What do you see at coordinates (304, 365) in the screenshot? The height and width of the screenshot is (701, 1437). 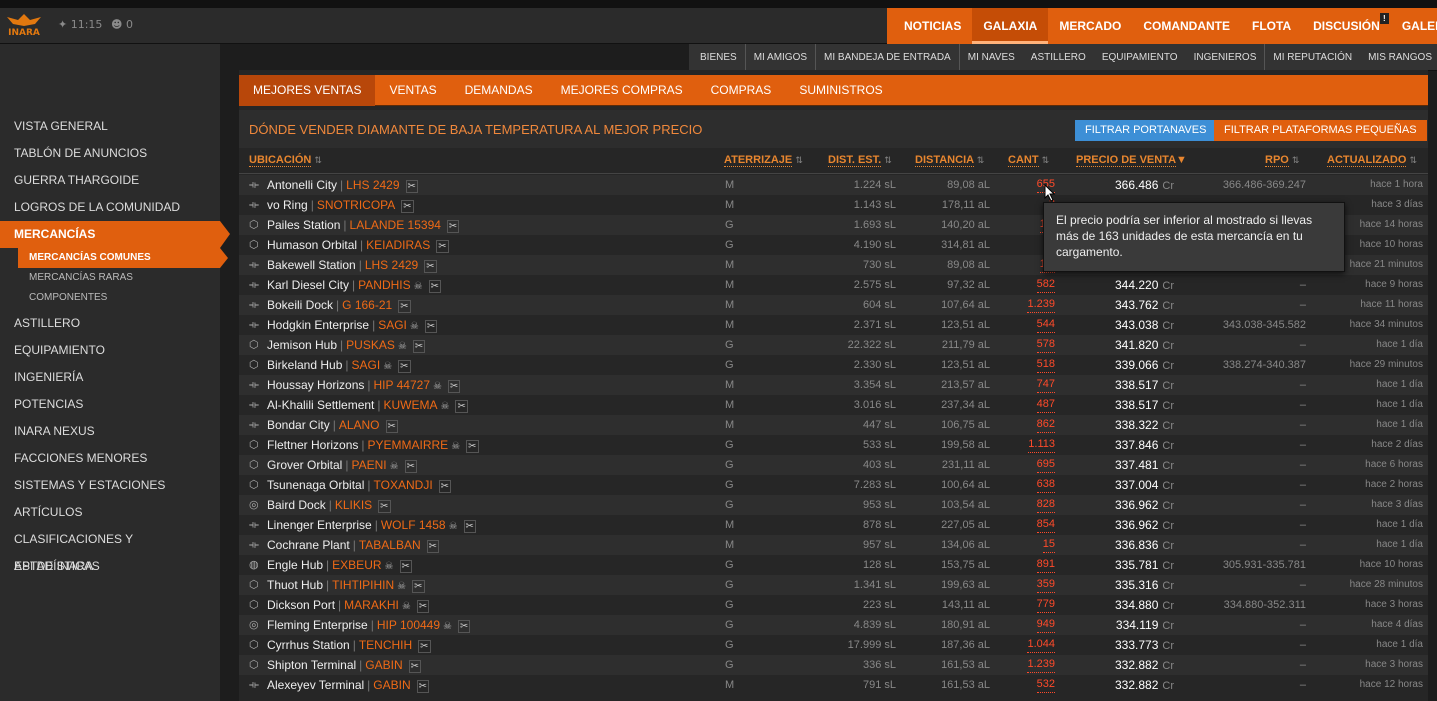 I see `station-name: Birkeland Hub` at bounding box center [304, 365].